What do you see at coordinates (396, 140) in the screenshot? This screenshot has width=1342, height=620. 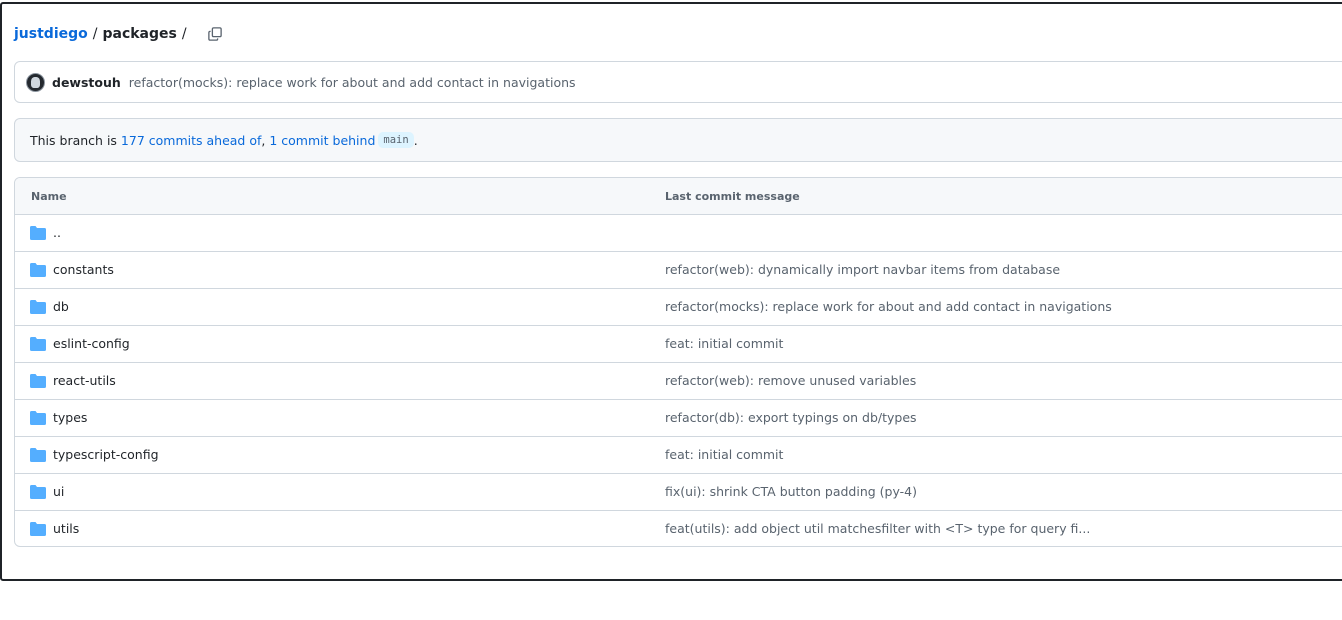 I see `base-branch-badge: main` at bounding box center [396, 140].